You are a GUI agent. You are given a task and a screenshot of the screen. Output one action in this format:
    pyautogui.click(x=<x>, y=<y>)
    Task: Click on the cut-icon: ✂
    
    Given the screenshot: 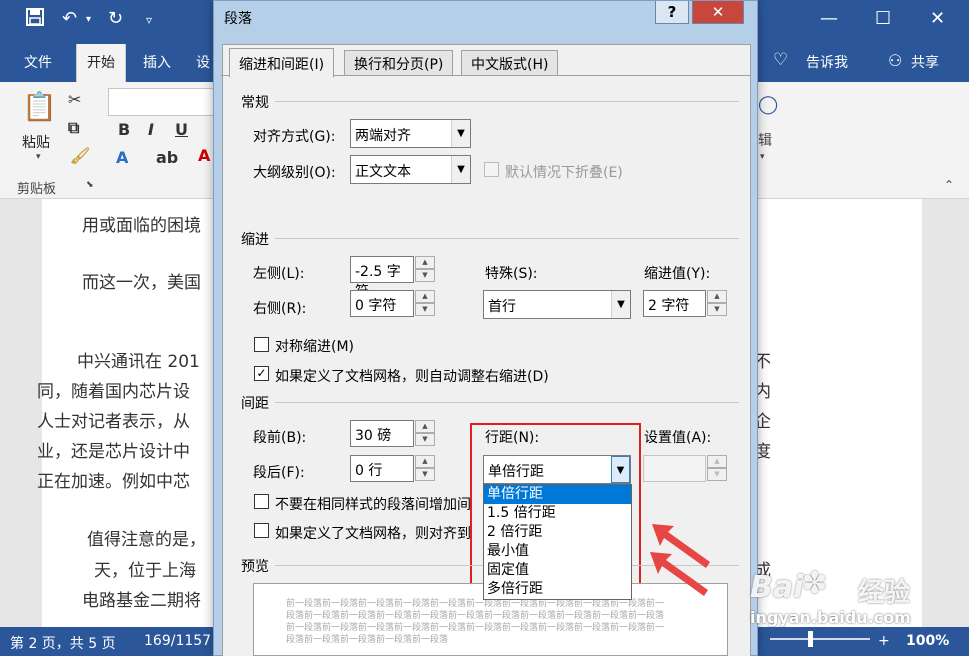 What is the action you would take?
    pyautogui.click(x=74, y=99)
    